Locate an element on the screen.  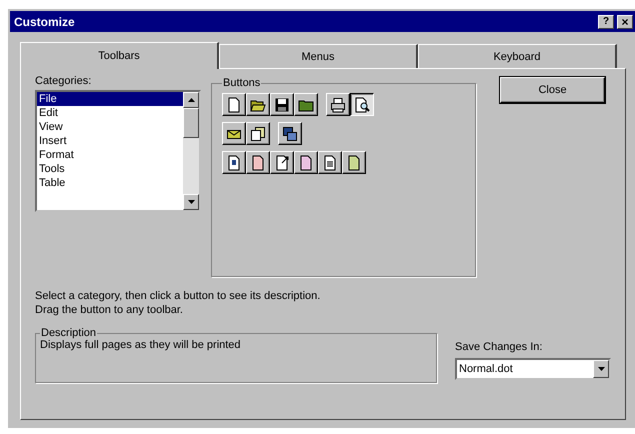
list-item: Insert is located at coordinates (110, 141).